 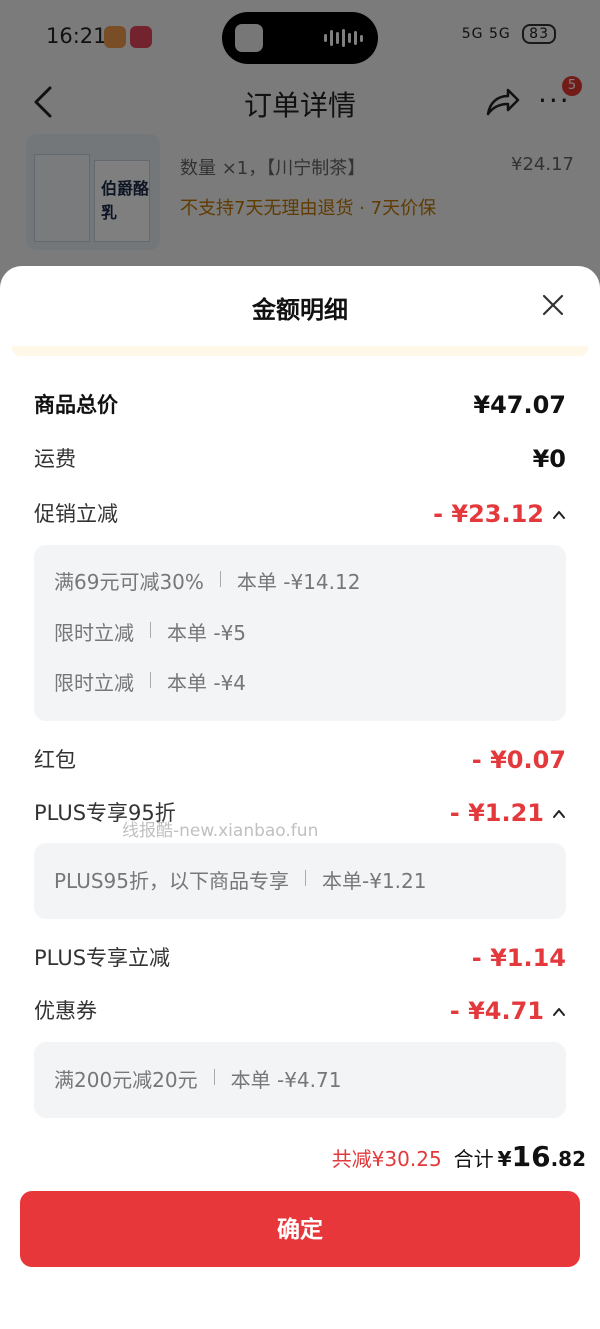 What do you see at coordinates (207, 633) in the screenshot?
I see `promotion-detail-amount: 本单 -¥5` at bounding box center [207, 633].